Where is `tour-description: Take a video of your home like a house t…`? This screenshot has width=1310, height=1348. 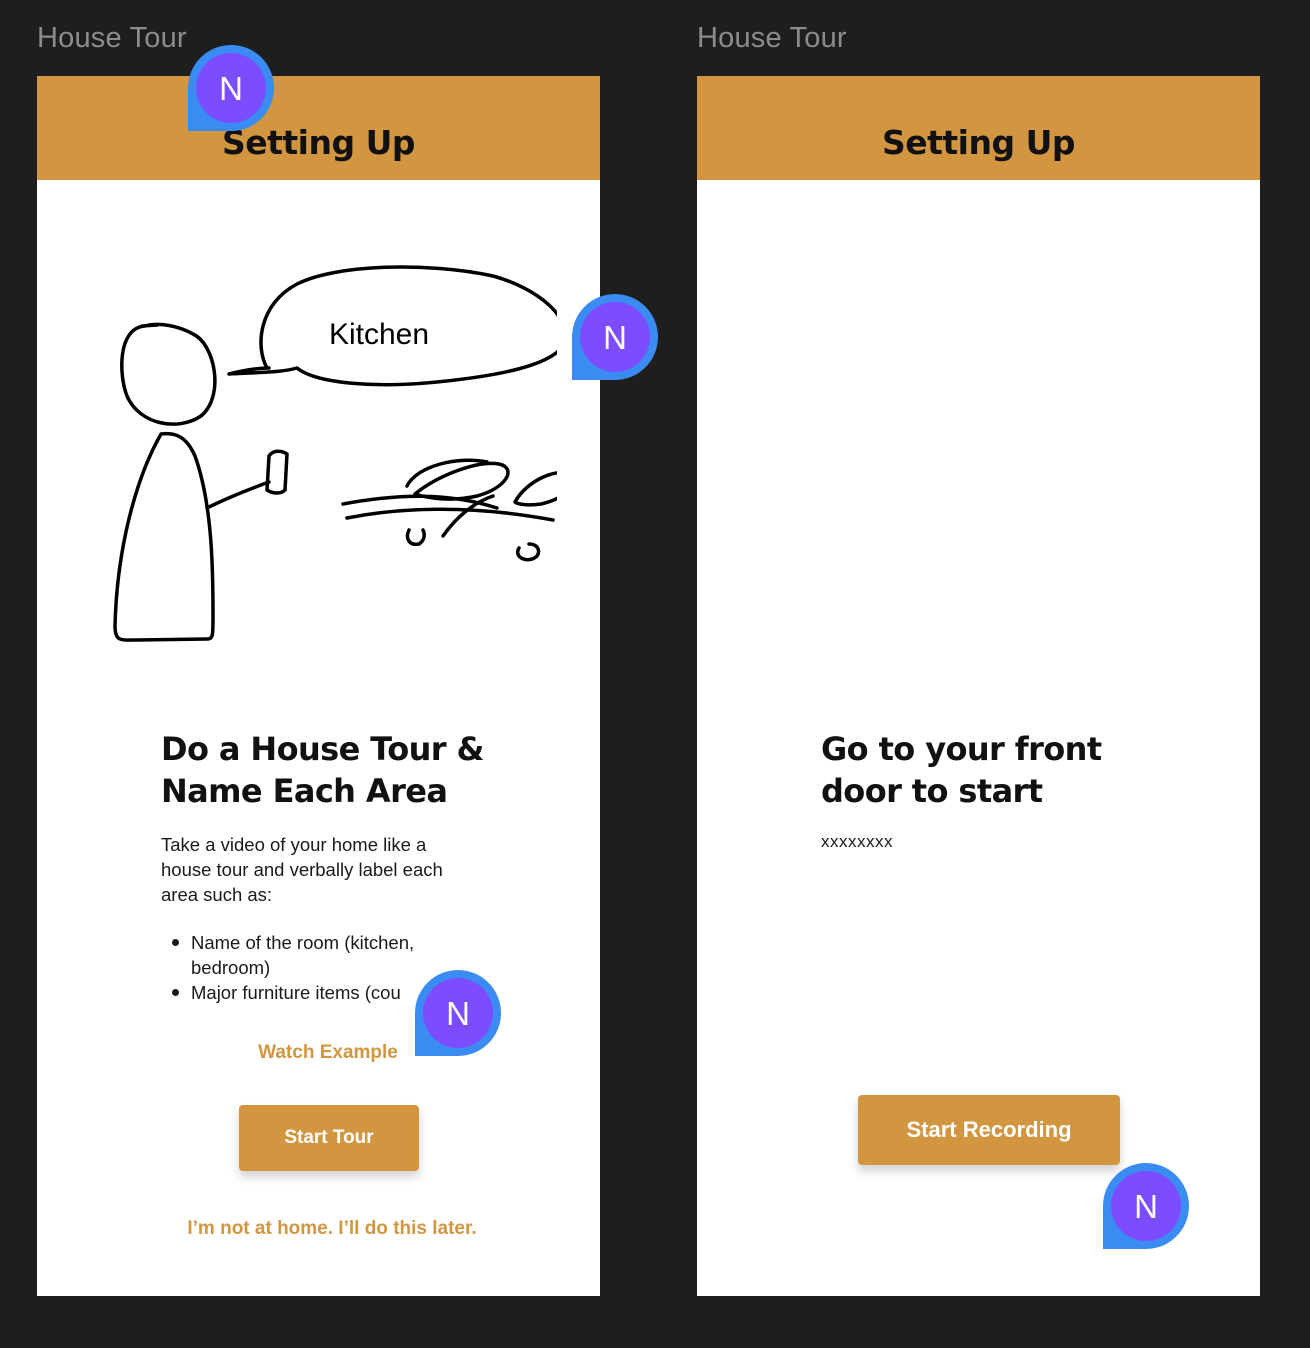 tour-description: Take a video of your home like a house t… is located at coordinates (302, 869).